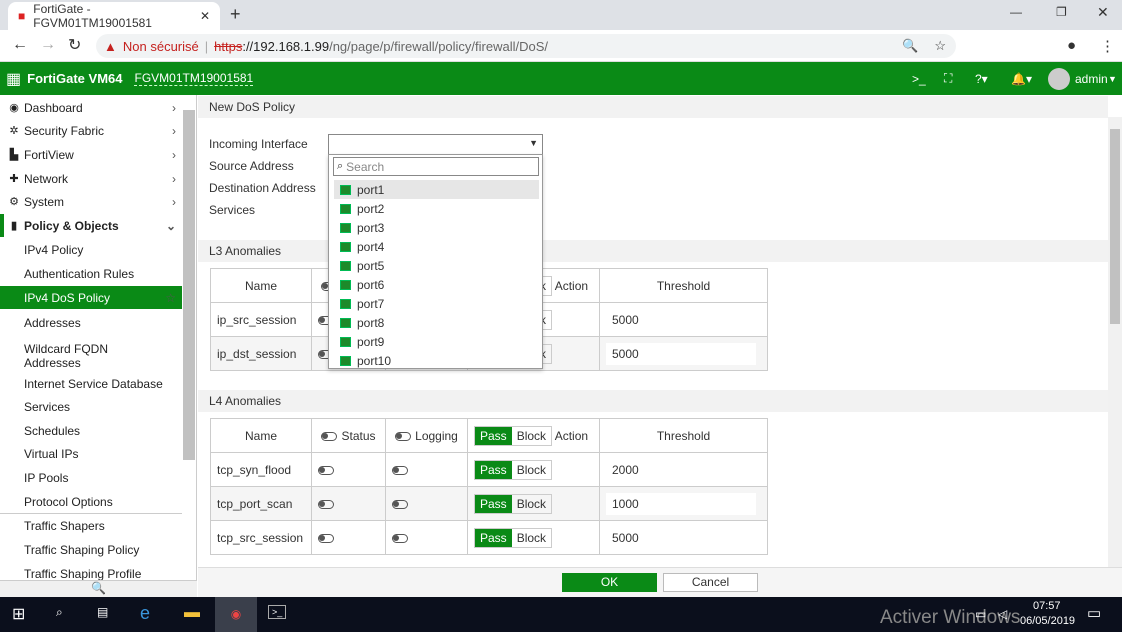 The height and width of the screenshot is (632, 1122). Describe the element at coordinates (20, 45) in the screenshot. I see `back-icon: ←` at that location.